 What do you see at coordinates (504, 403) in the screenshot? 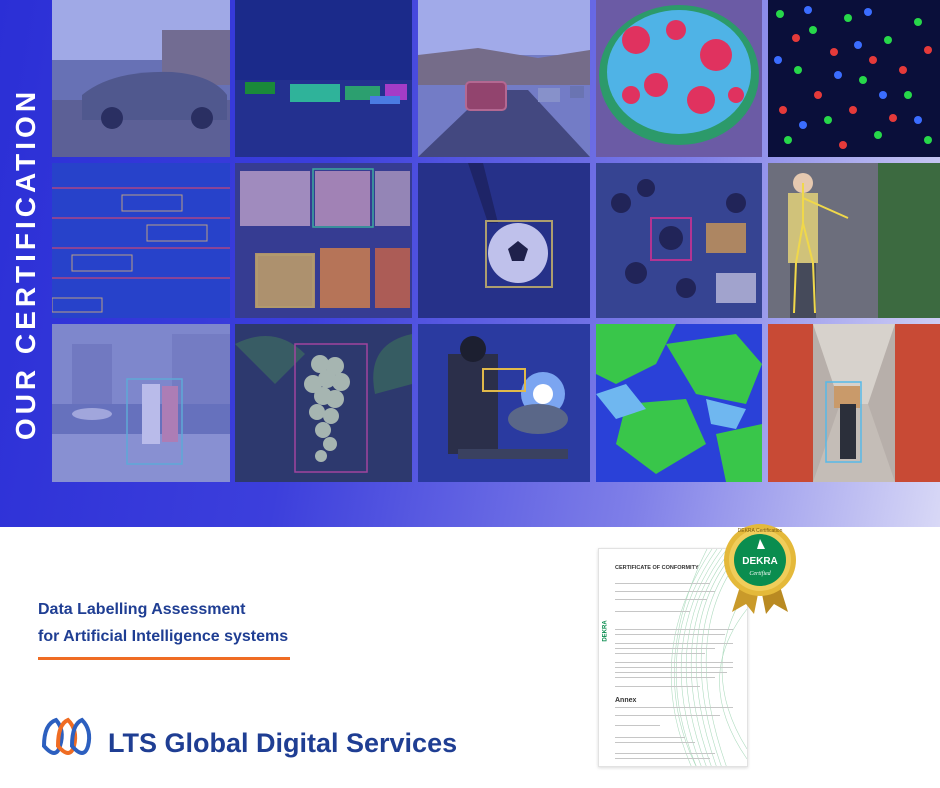
I see `tile-welder` at bounding box center [504, 403].